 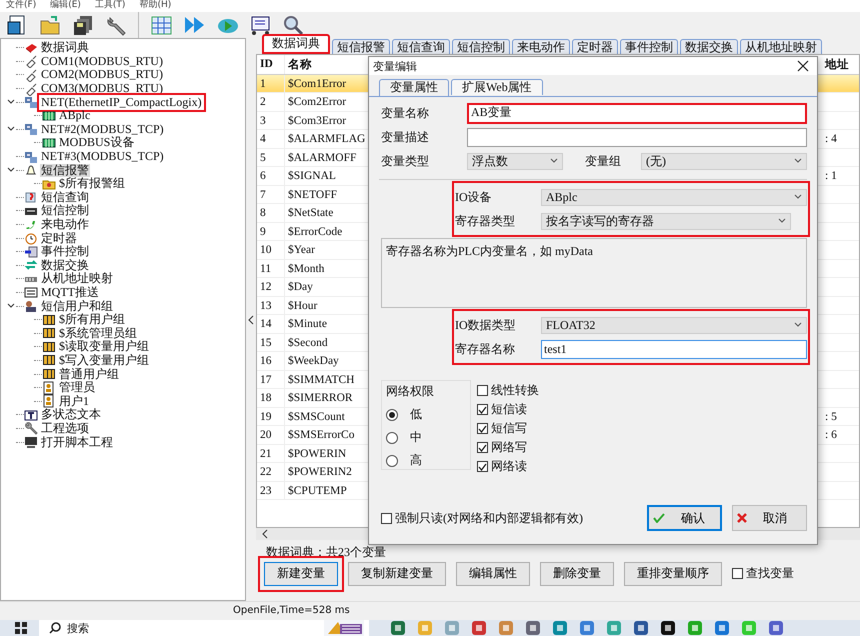 What do you see at coordinates (102, 61) in the screenshot?
I see `tree-item: COM1(MODBUS_RTU)` at bounding box center [102, 61].